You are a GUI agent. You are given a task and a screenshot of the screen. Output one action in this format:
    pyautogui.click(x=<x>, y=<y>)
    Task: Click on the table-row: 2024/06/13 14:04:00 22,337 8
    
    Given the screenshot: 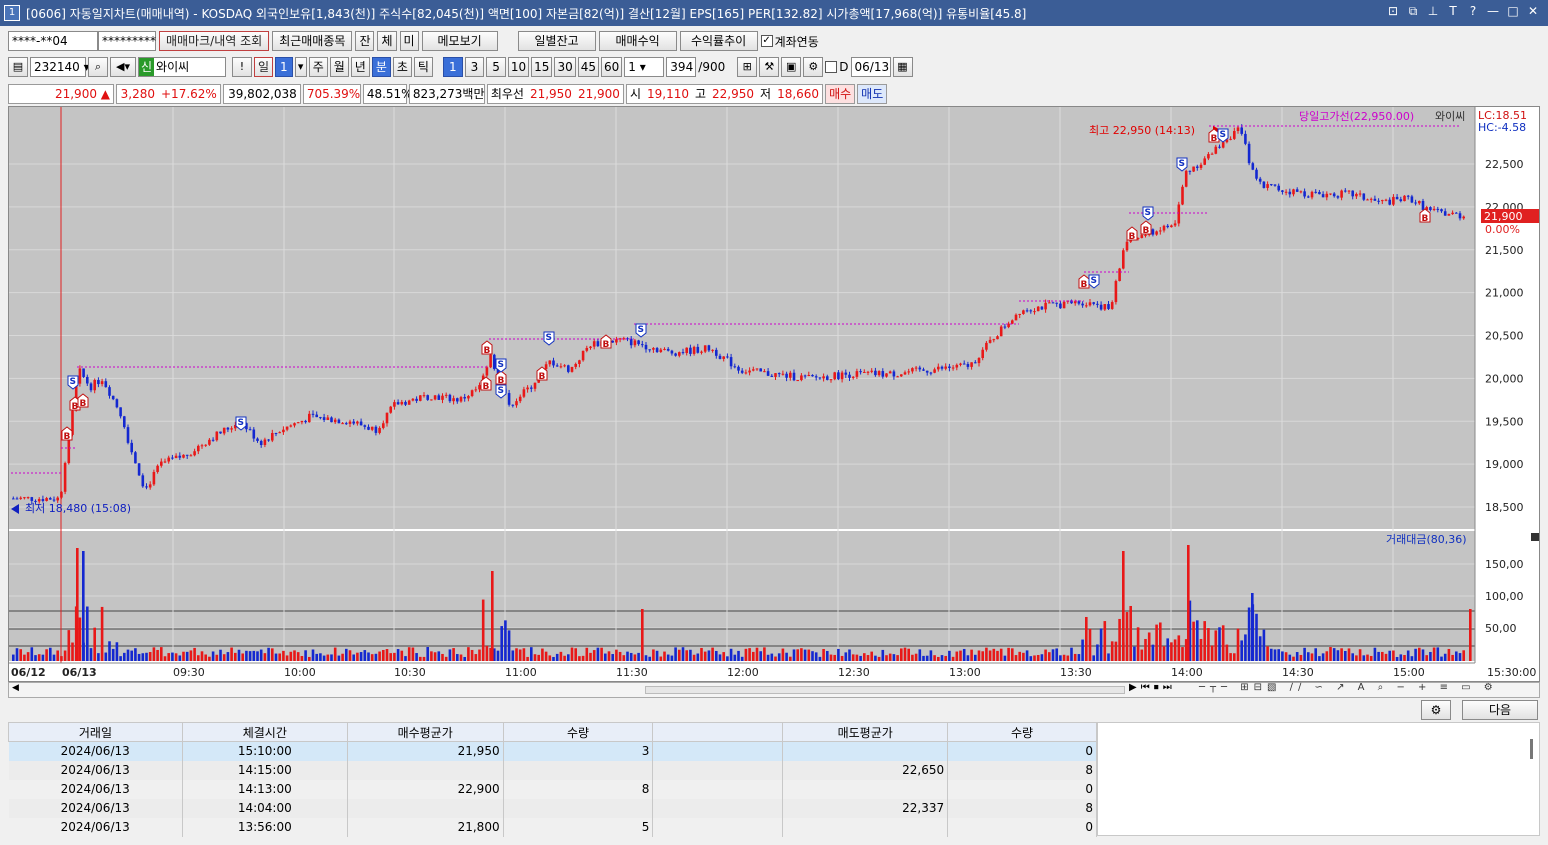 What is the action you would take?
    pyautogui.click(x=552, y=808)
    